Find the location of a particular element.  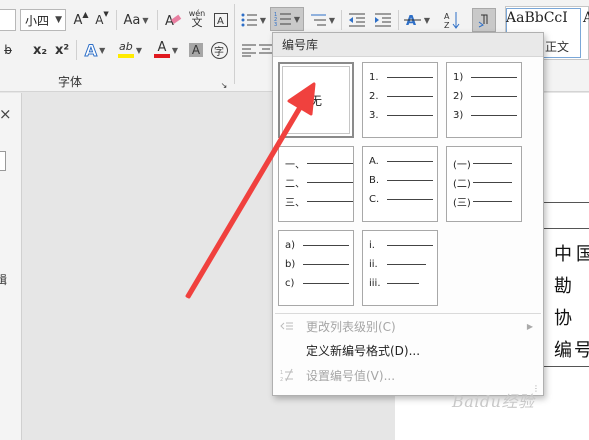

highlight-icon: ab is located at coordinates (126, 46).